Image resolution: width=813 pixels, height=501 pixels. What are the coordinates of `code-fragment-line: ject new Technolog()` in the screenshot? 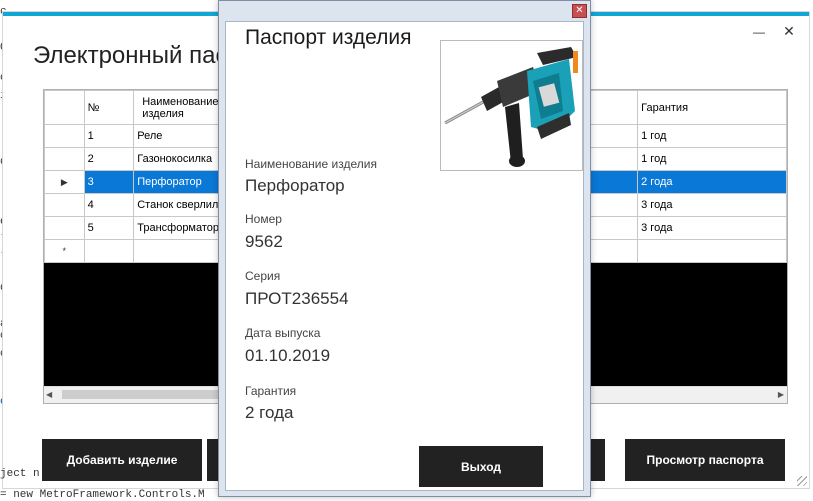 It's located at (20, 474).